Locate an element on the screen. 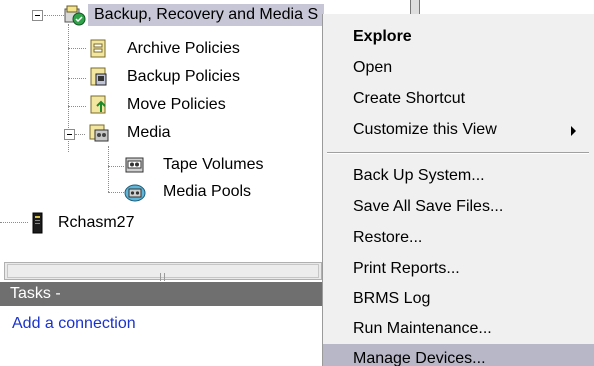  tree-item-label: Archive Policies is located at coordinates (183, 49).